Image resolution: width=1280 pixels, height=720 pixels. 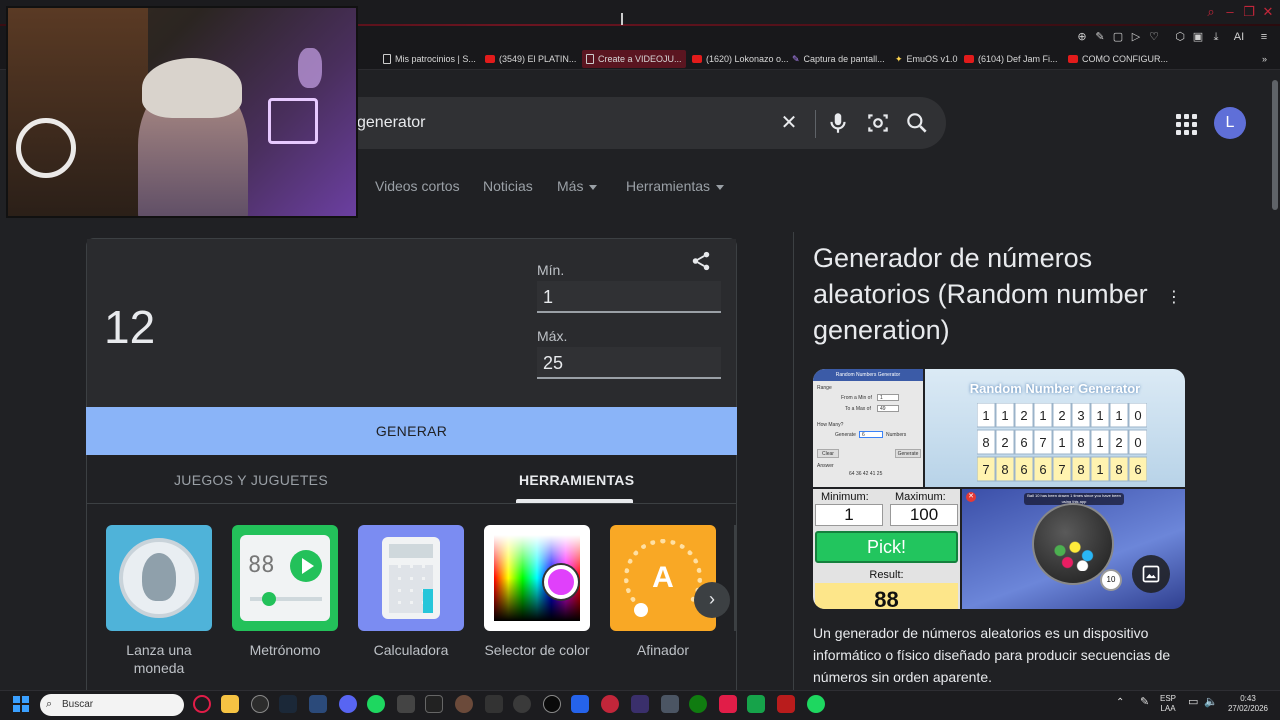 What do you see at coordinates (21, 704) in the screenshot?
I see `windows-start-icon` at bounding box center [21, 704].